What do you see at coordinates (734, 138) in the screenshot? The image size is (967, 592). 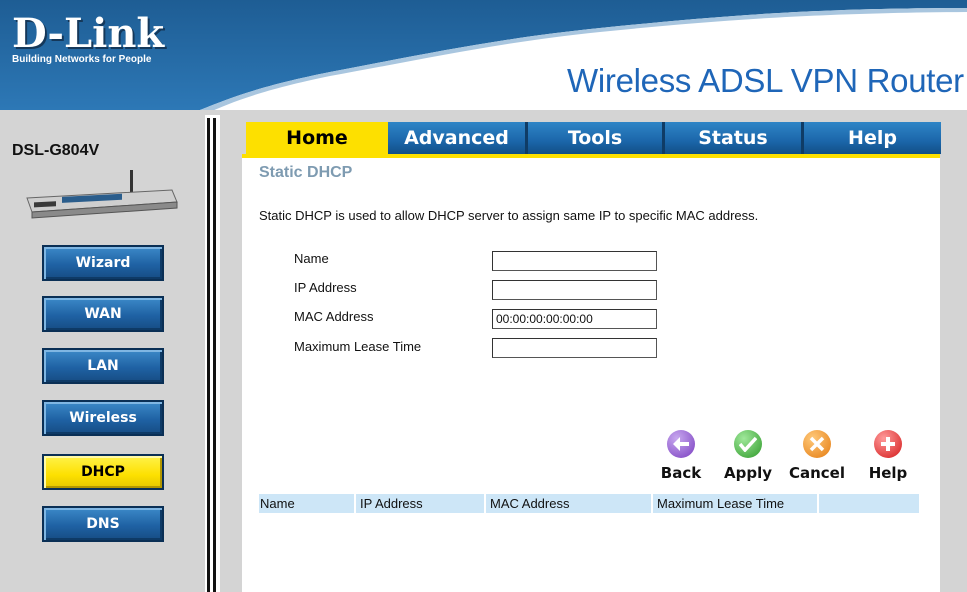 I see `tab-status: Status` at bounding box center [734, 138].